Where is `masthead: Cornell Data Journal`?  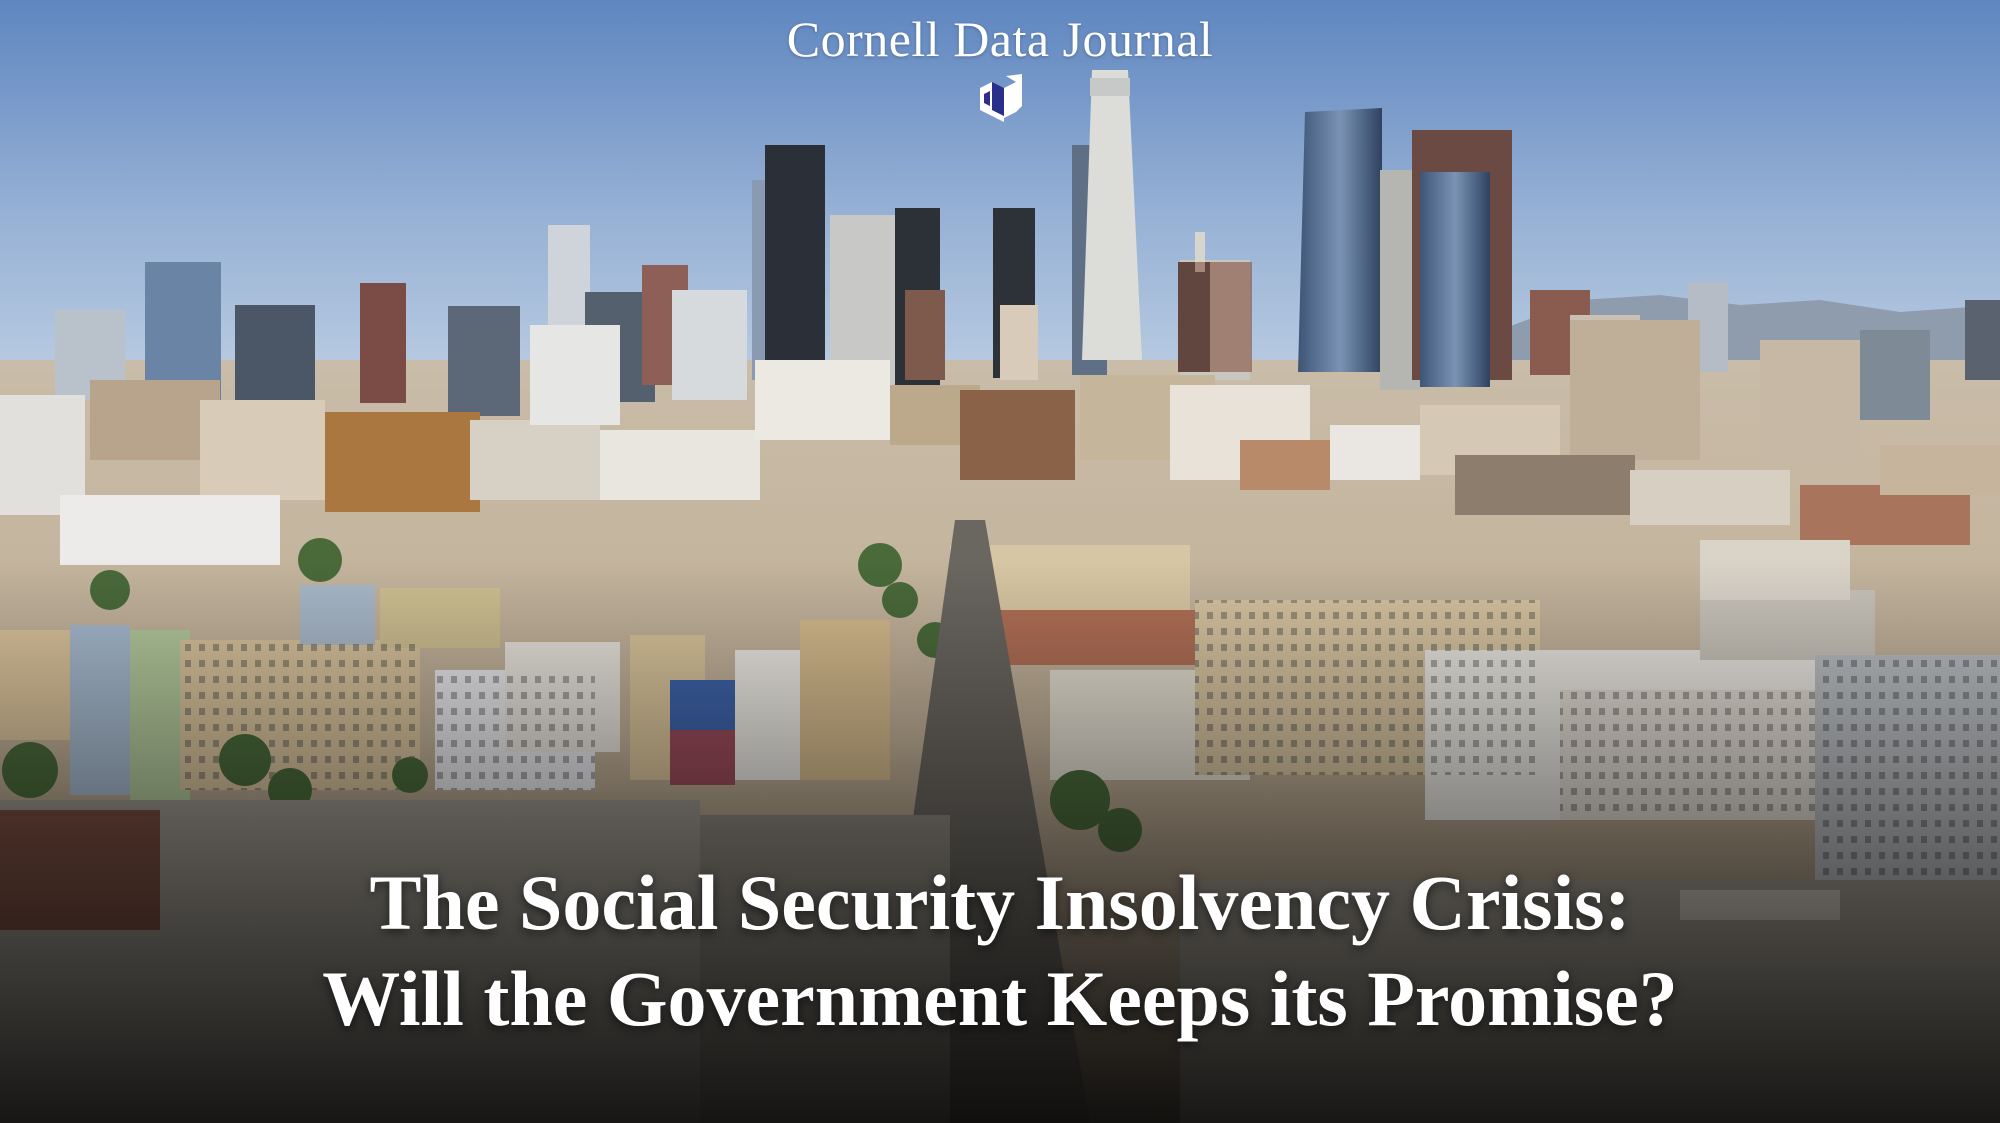 masthead: Cornell Data Journal is located at coordinates (1000, 39).